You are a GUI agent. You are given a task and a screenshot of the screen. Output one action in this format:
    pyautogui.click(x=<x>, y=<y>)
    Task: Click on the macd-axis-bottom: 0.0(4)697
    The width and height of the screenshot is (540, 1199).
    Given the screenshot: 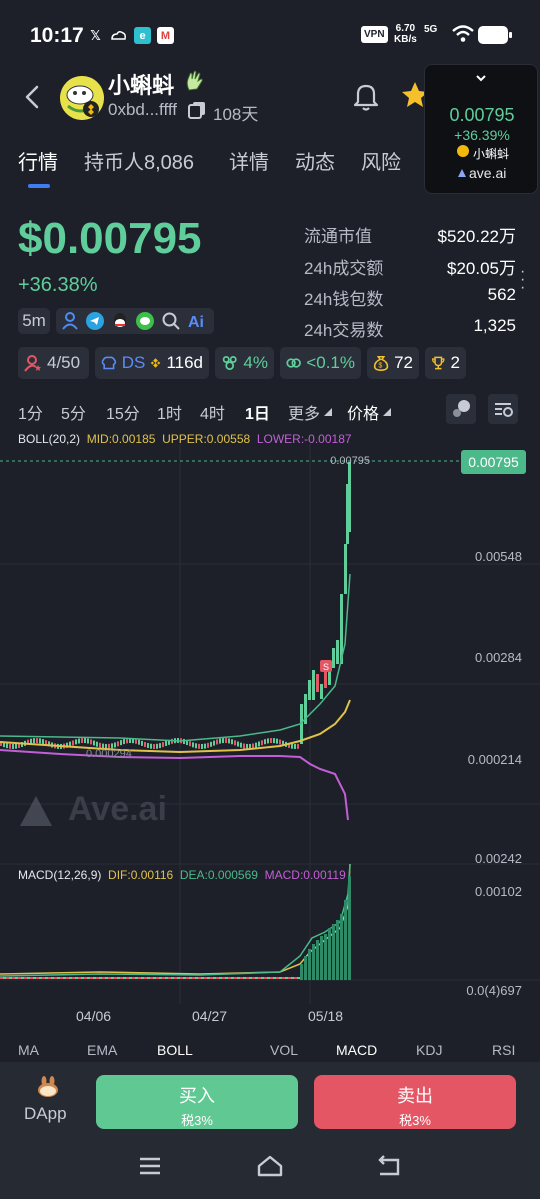 What is the action you would take?
    pyautogui.click(x=494, y=990)
    